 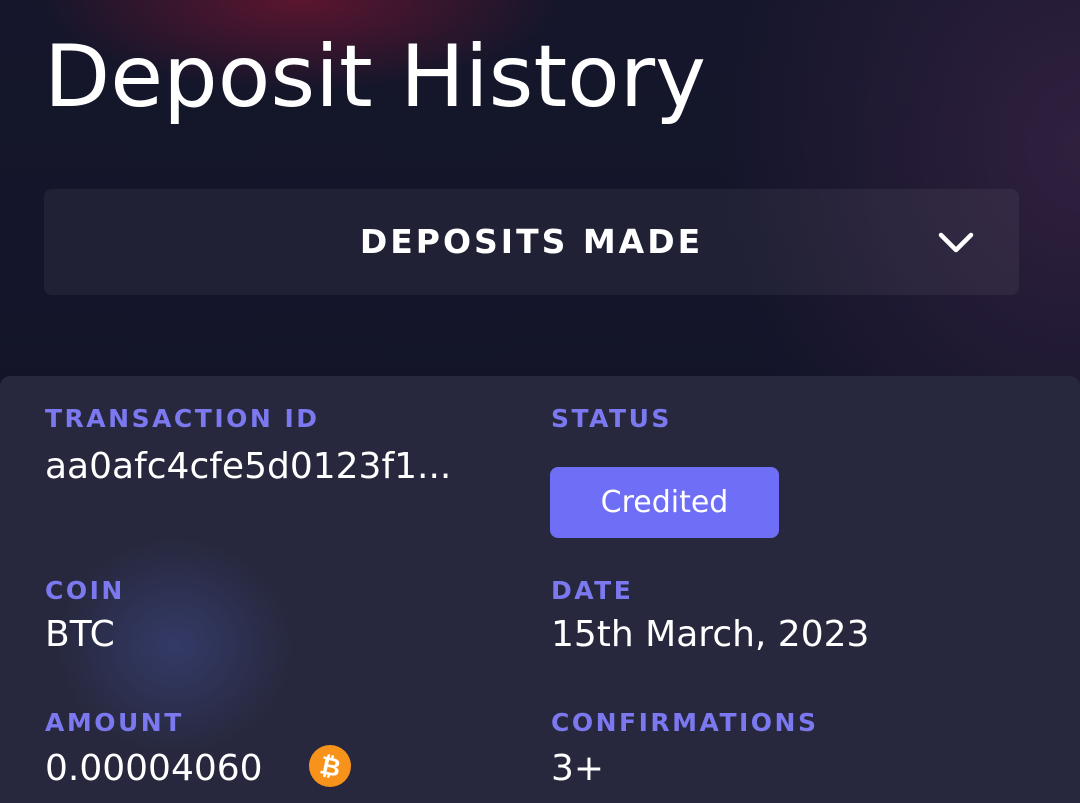 I want to click on date-label: DATE, so click(x=592, y=590).